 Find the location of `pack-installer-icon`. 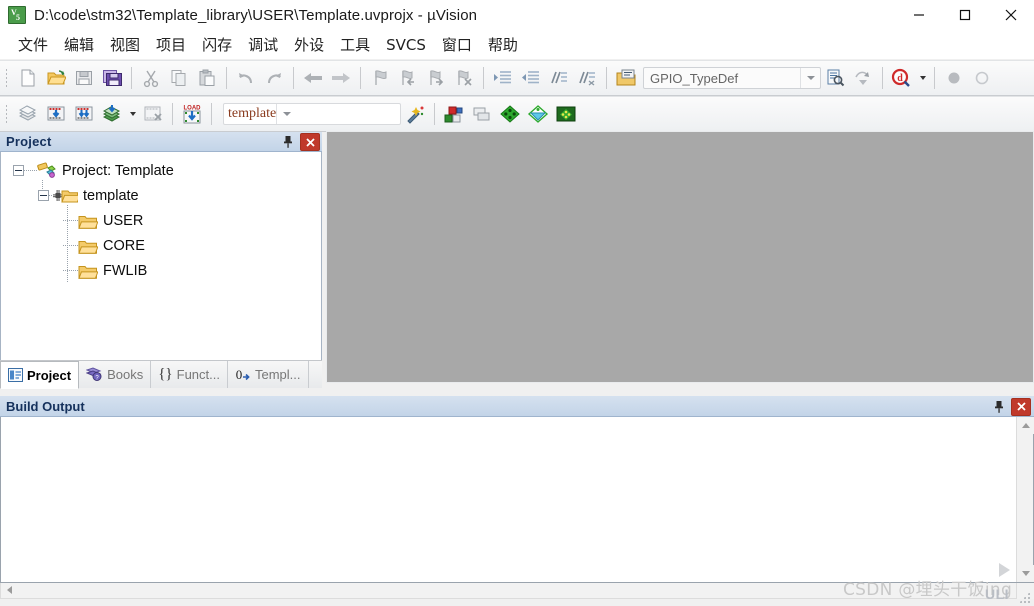

pack-installer-icon is located at coordinates (566, 114).